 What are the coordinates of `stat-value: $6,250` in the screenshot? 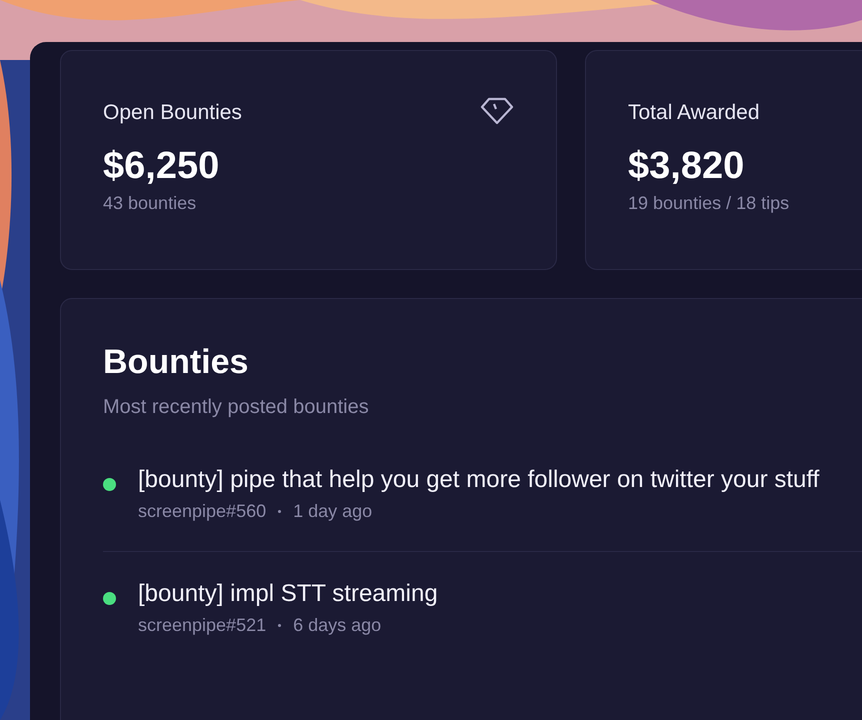 It's located at (161, 166).